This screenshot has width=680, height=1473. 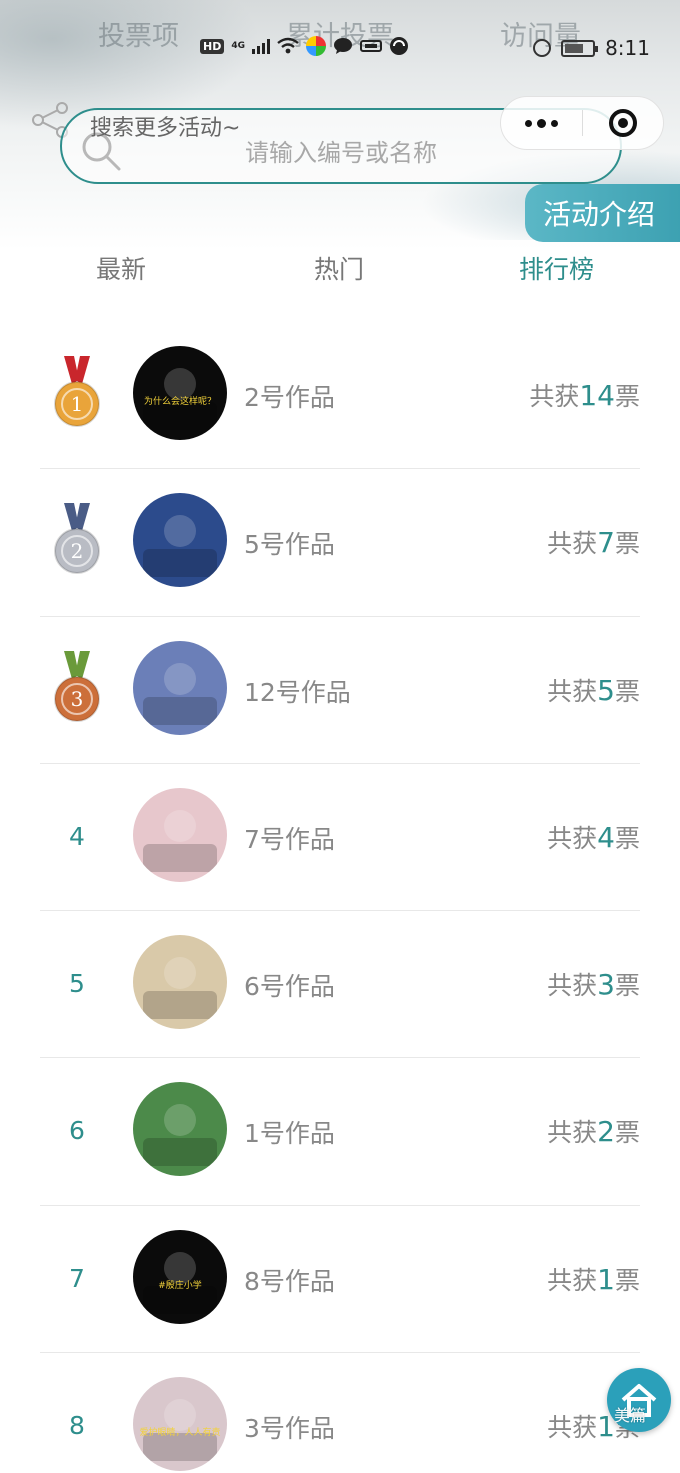 I want to click on rank-number: 5, so click(x=77, y=984).